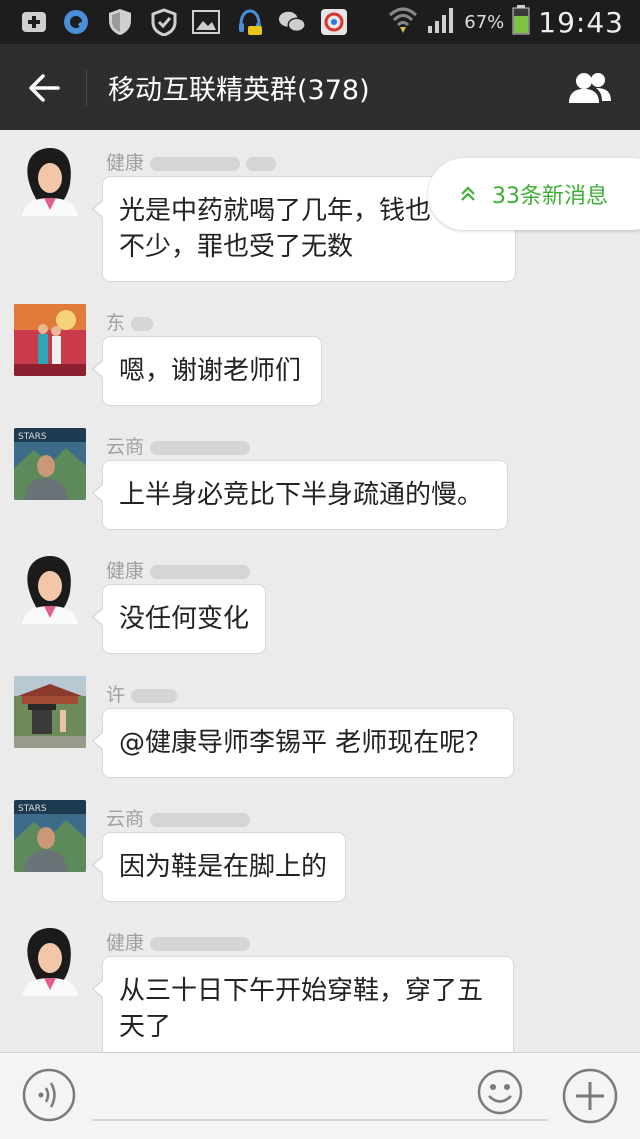 Image resolution: width=640 pixels, height=1139 pixels. Describe the element at coordinates (403, 22) in the screenshot. I see `wifi-icon` at that location.